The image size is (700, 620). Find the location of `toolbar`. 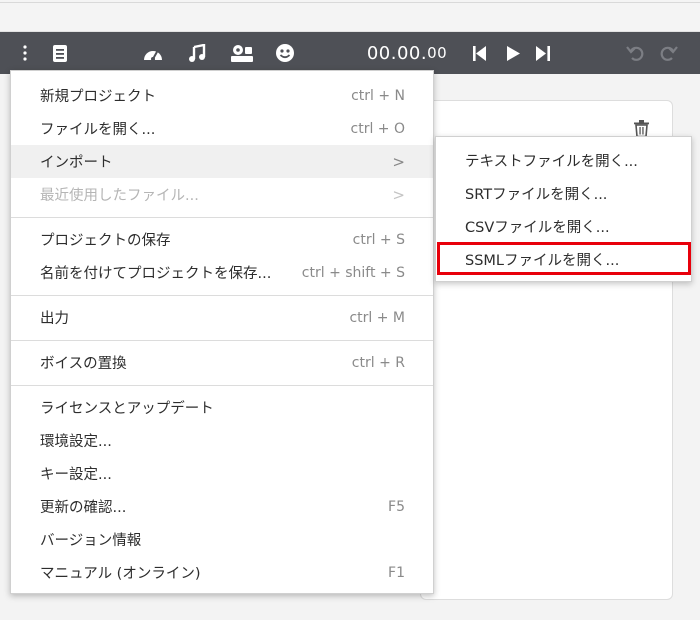

toolbar is located at coordinates (350, 53).